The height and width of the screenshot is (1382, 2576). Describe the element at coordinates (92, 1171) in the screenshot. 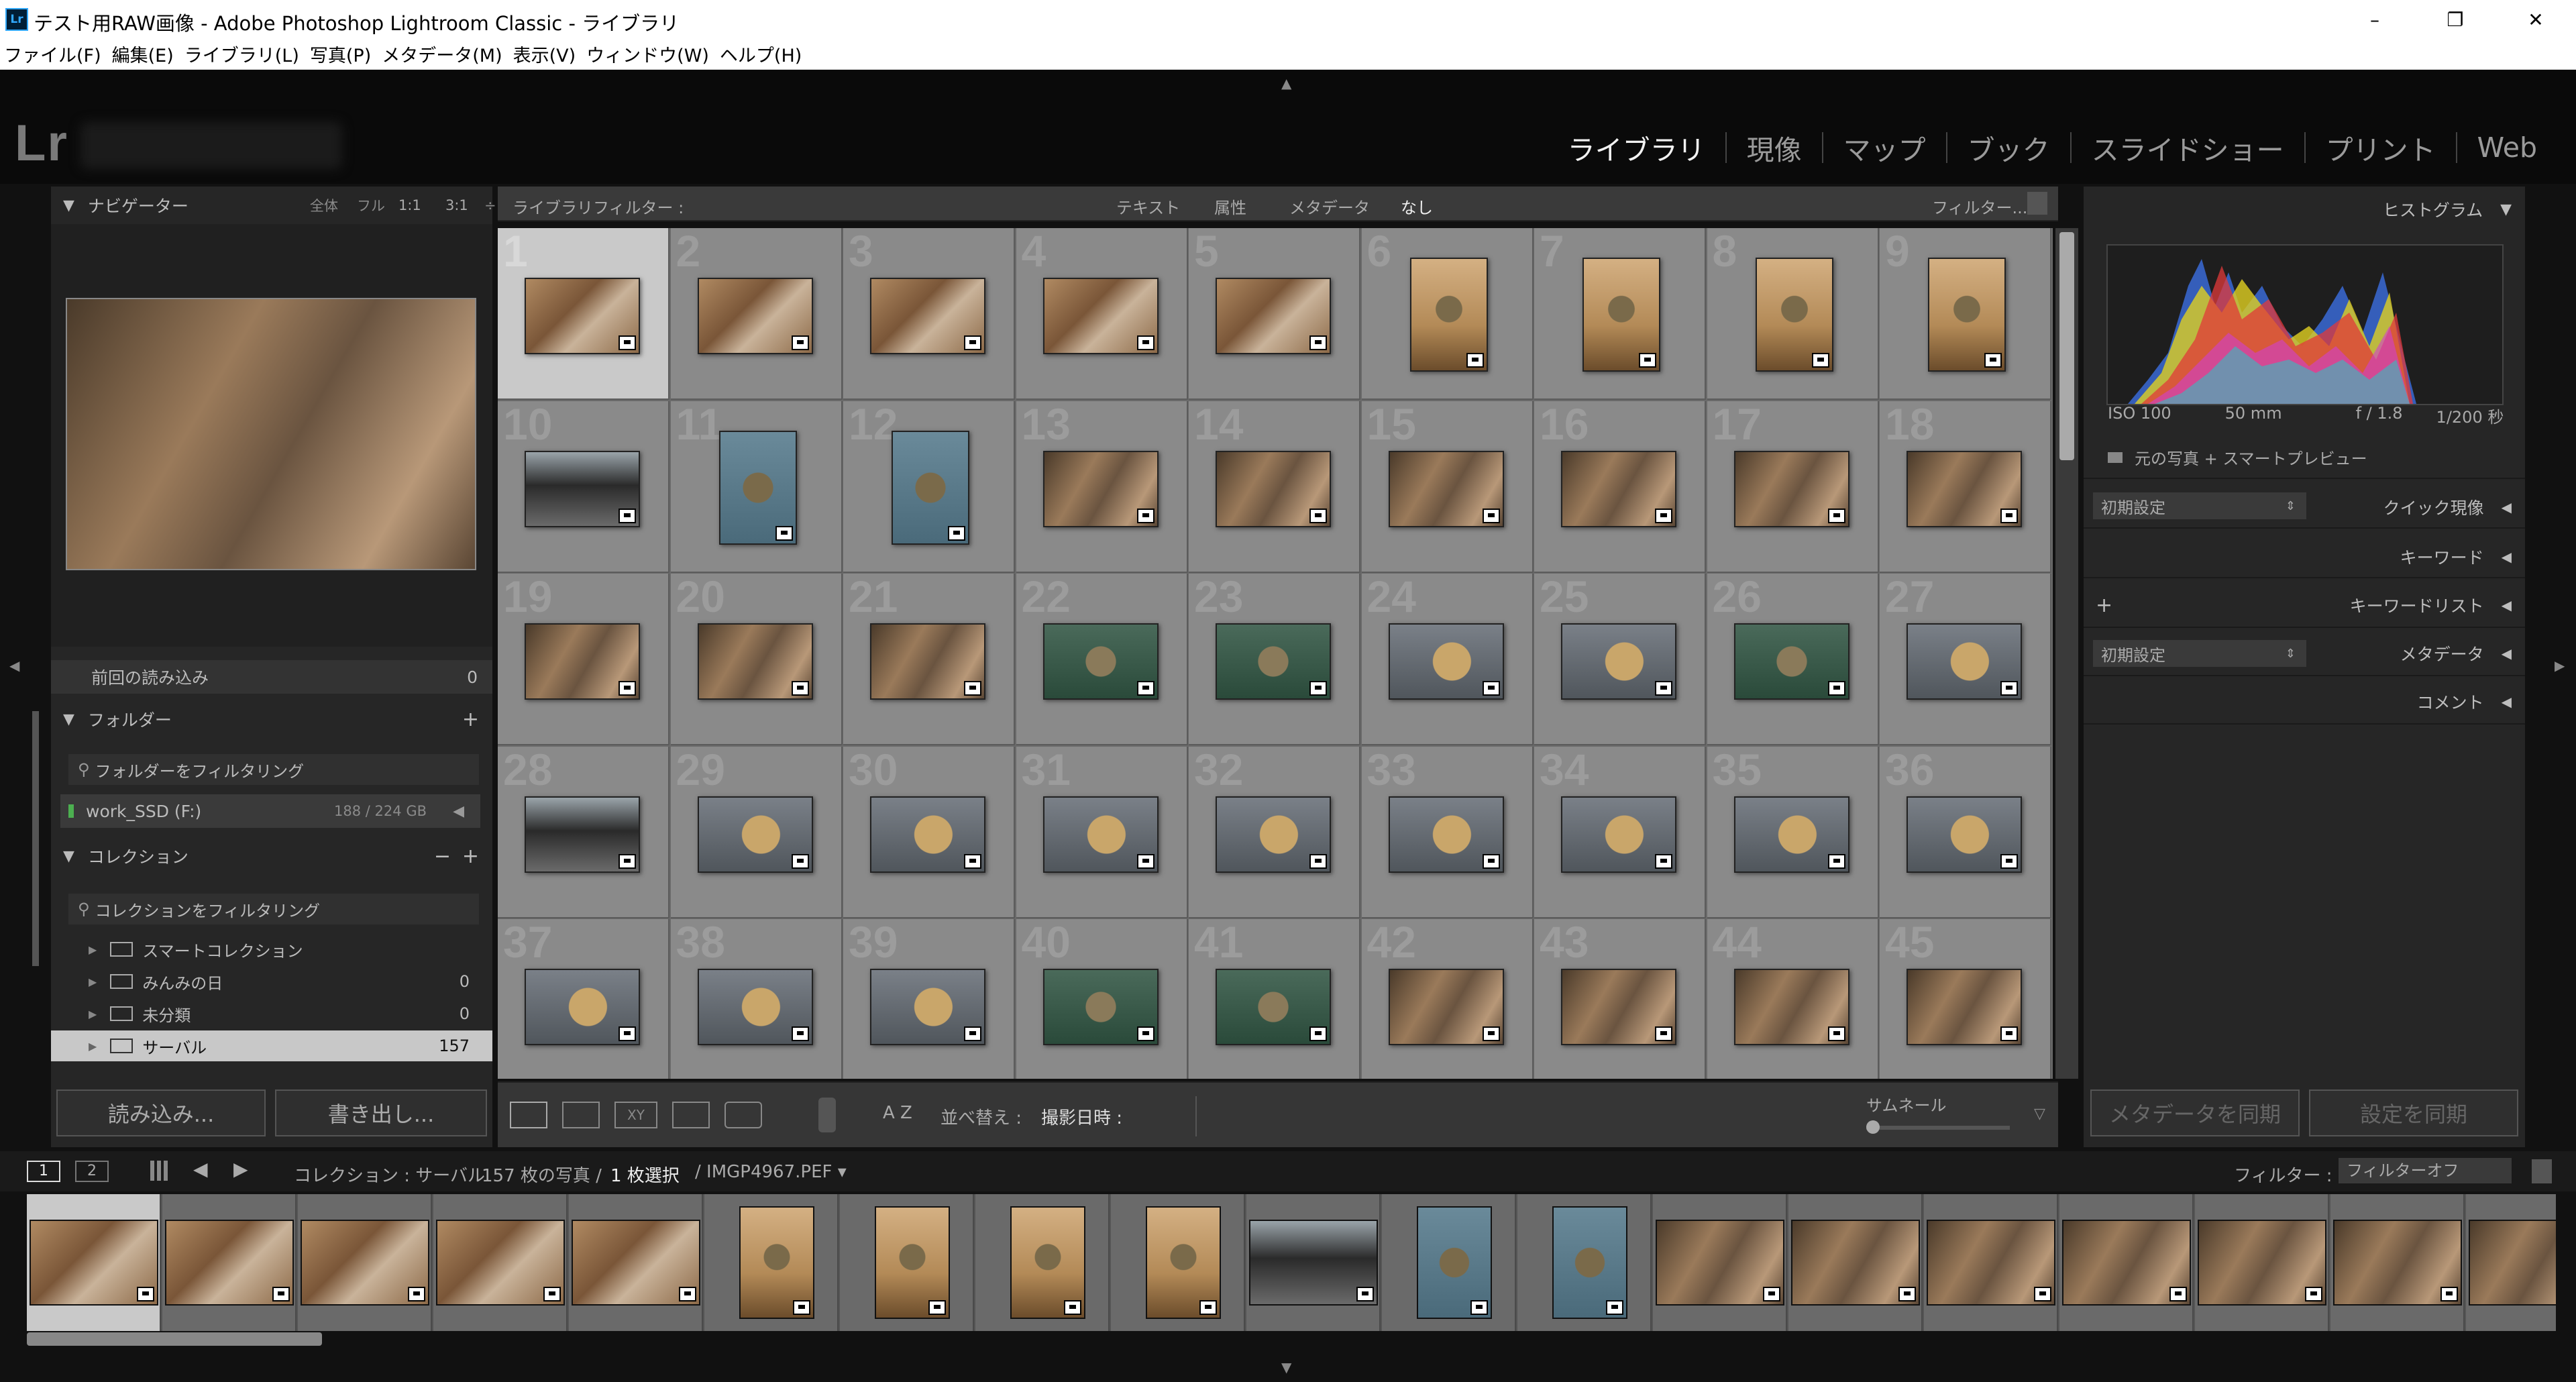

I see `secondary-display-button: 2` at that location.